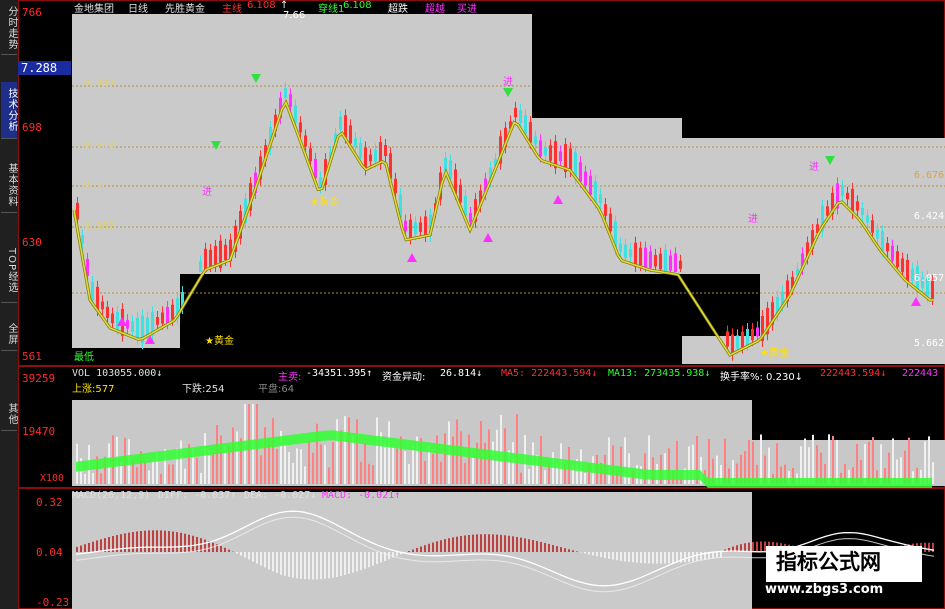  I want to click on fund-flow-value: 26.814↓, so click(461, 373).